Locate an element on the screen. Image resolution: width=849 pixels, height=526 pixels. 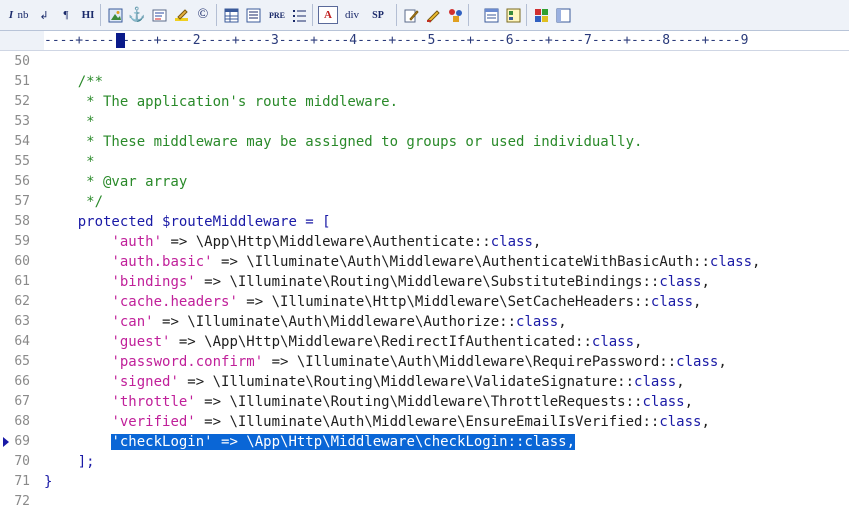
code-token: * @var array is located at coordinates (116, 182).